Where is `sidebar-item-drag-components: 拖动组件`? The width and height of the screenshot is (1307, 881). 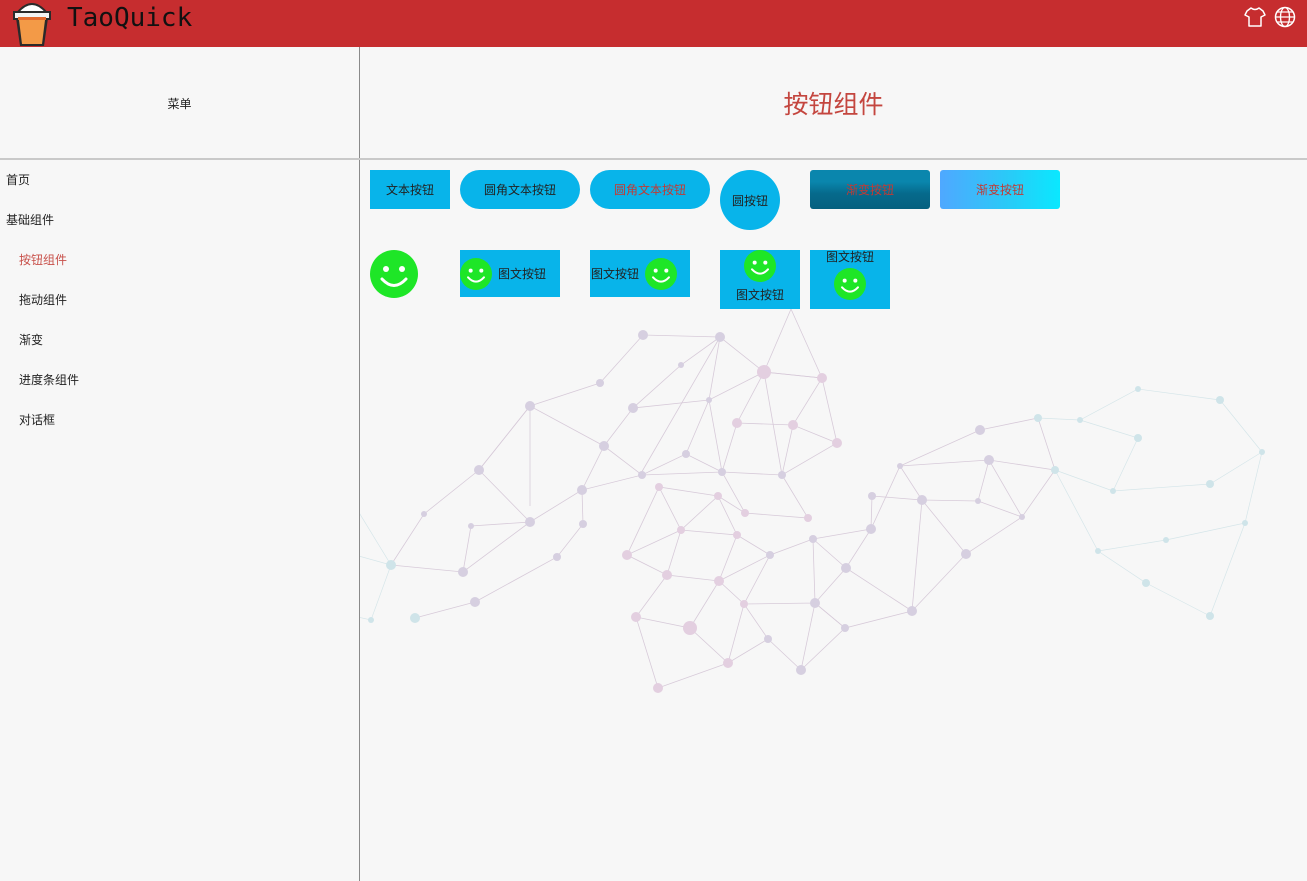 sidebar-item-drag-components: 拖动组件 is located at coordinates (179, 299).